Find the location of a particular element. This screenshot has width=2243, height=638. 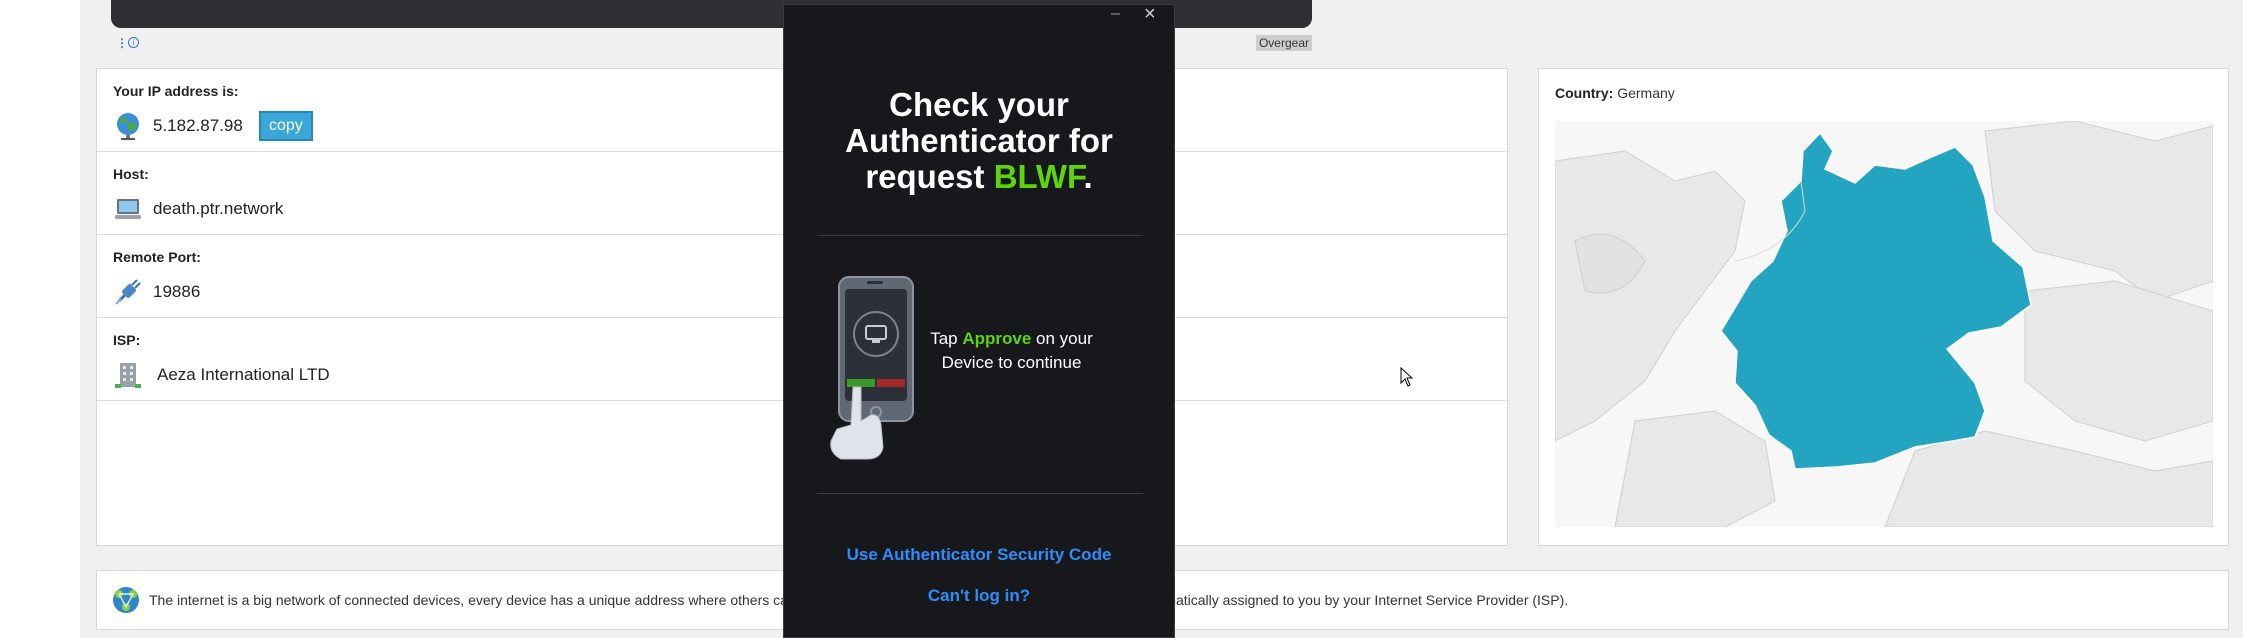

request-code: BLWF is located at coordinates (1038, 176).